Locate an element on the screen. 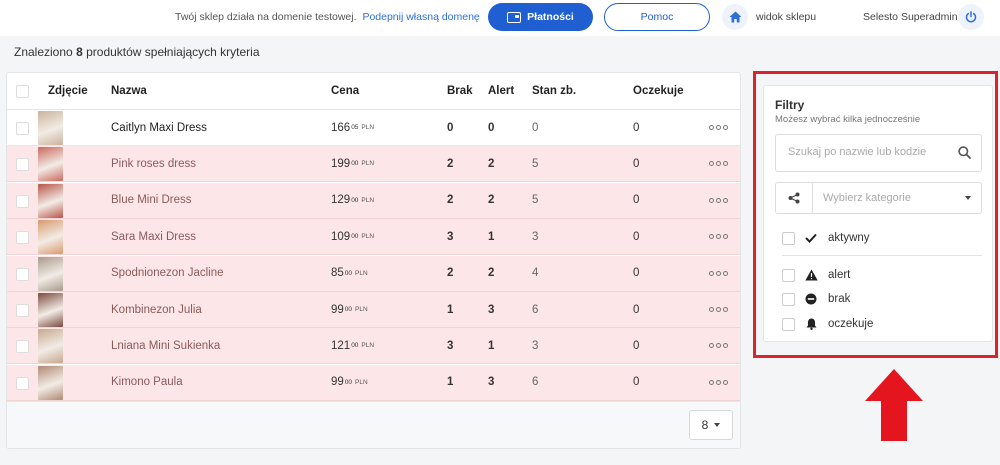 This screenshot has height=465, width=1000. product-name: Spodnionezon Jacline is located at coordinates (167, 273).